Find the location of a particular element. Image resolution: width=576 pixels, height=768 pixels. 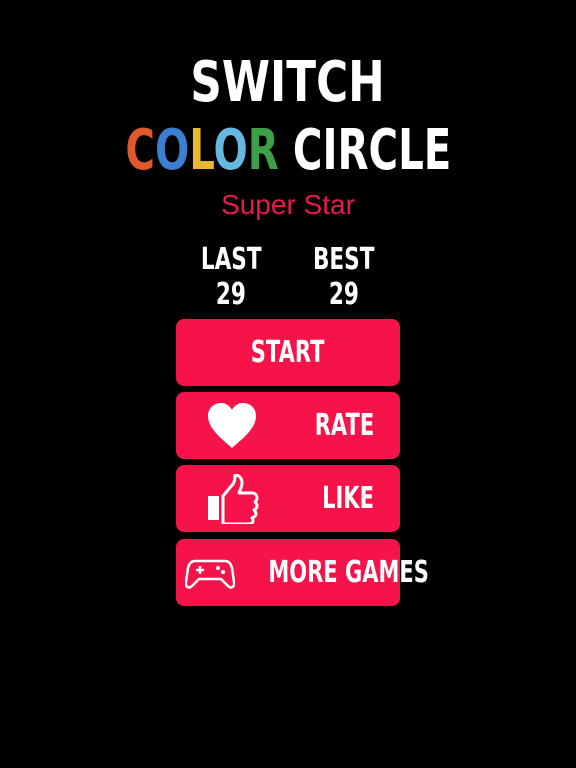

more-games-button-text: MORE GAMES is located at coordinates (348, 572).